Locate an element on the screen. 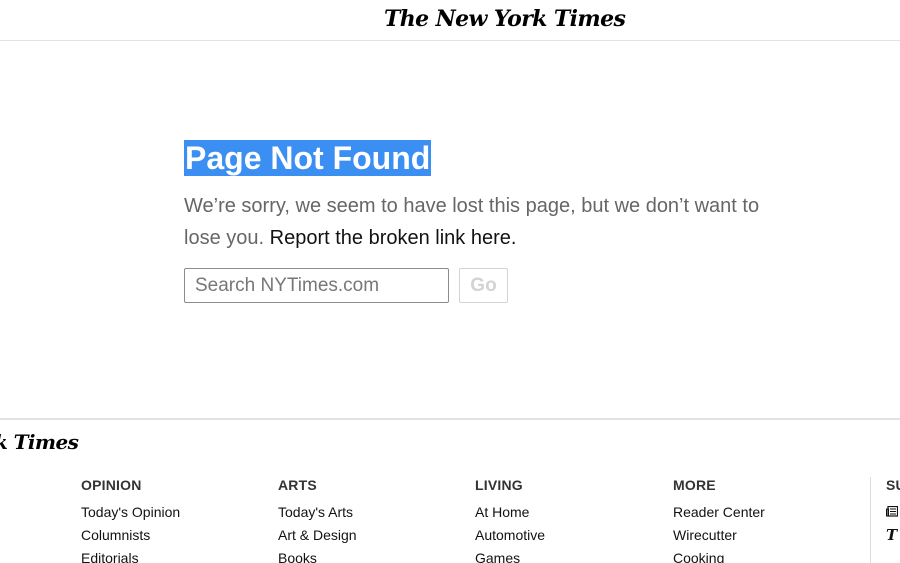  footer-column-title: ARTS is located at coordinates (297, 485).